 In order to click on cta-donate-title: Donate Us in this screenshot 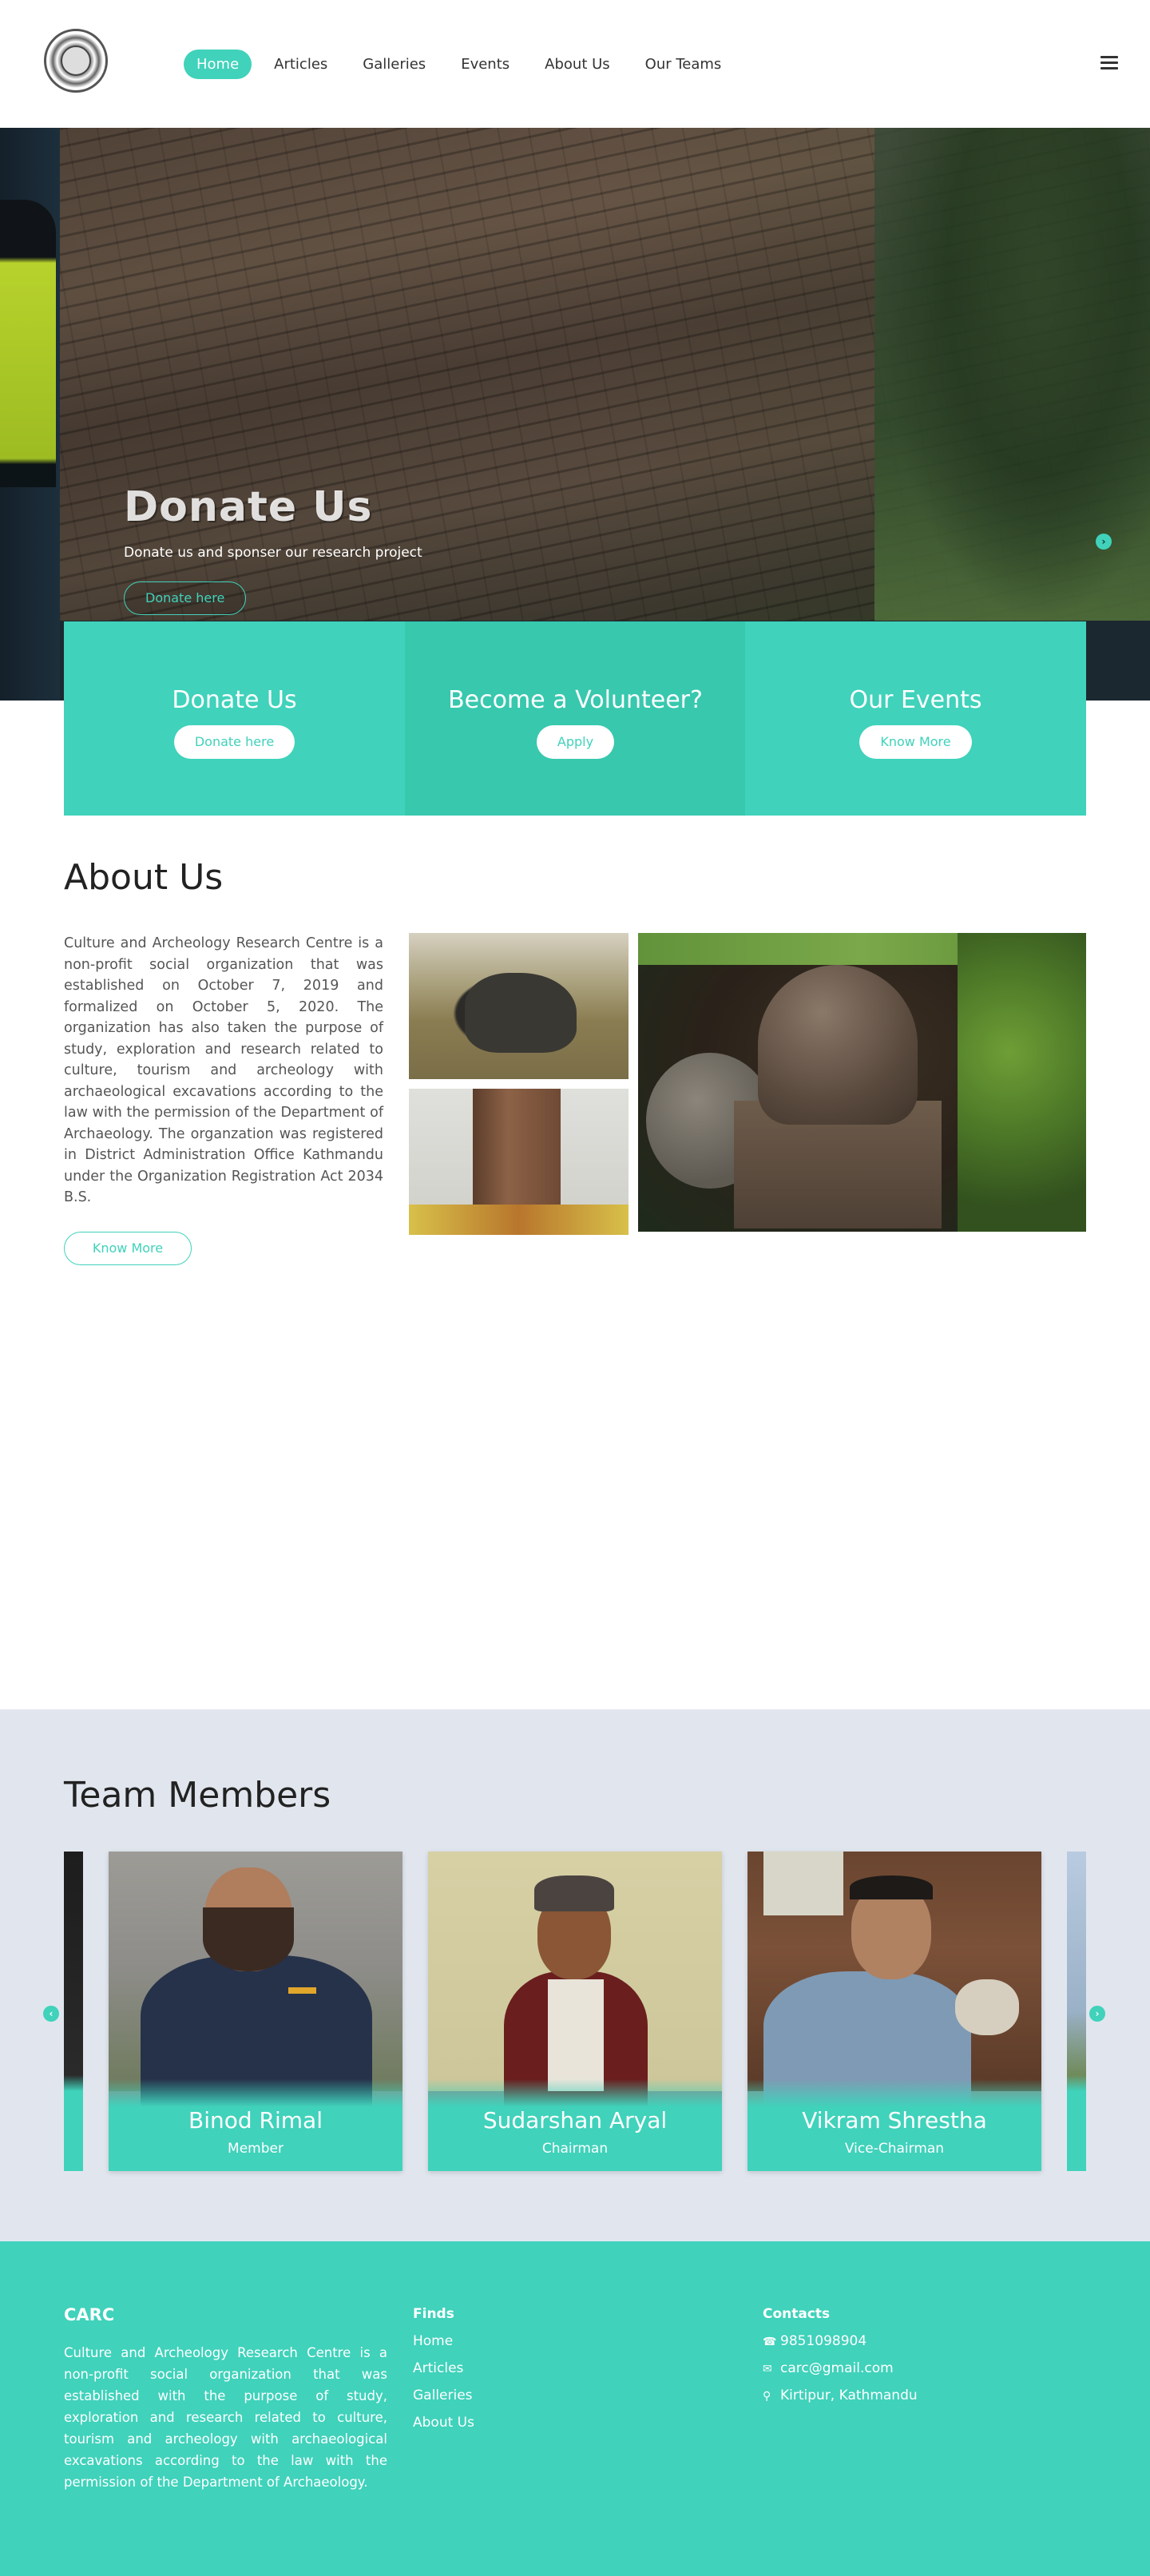, I will do `click(235, 700)`.